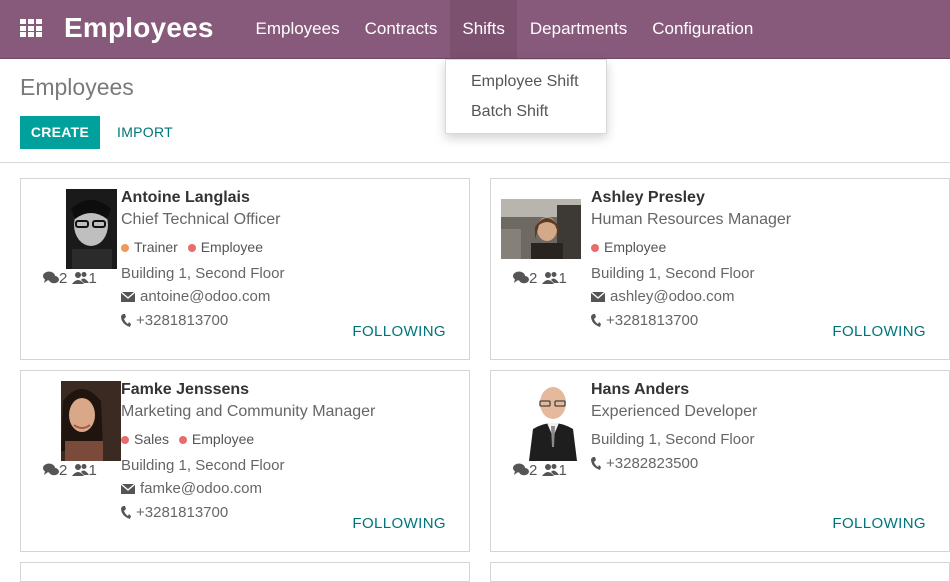 Image resolution: width=950 pixels, height=582 pixels. Describe the element at coordinates (60, 132) in the screenshot. I see `create-button: CREATE` at that location.